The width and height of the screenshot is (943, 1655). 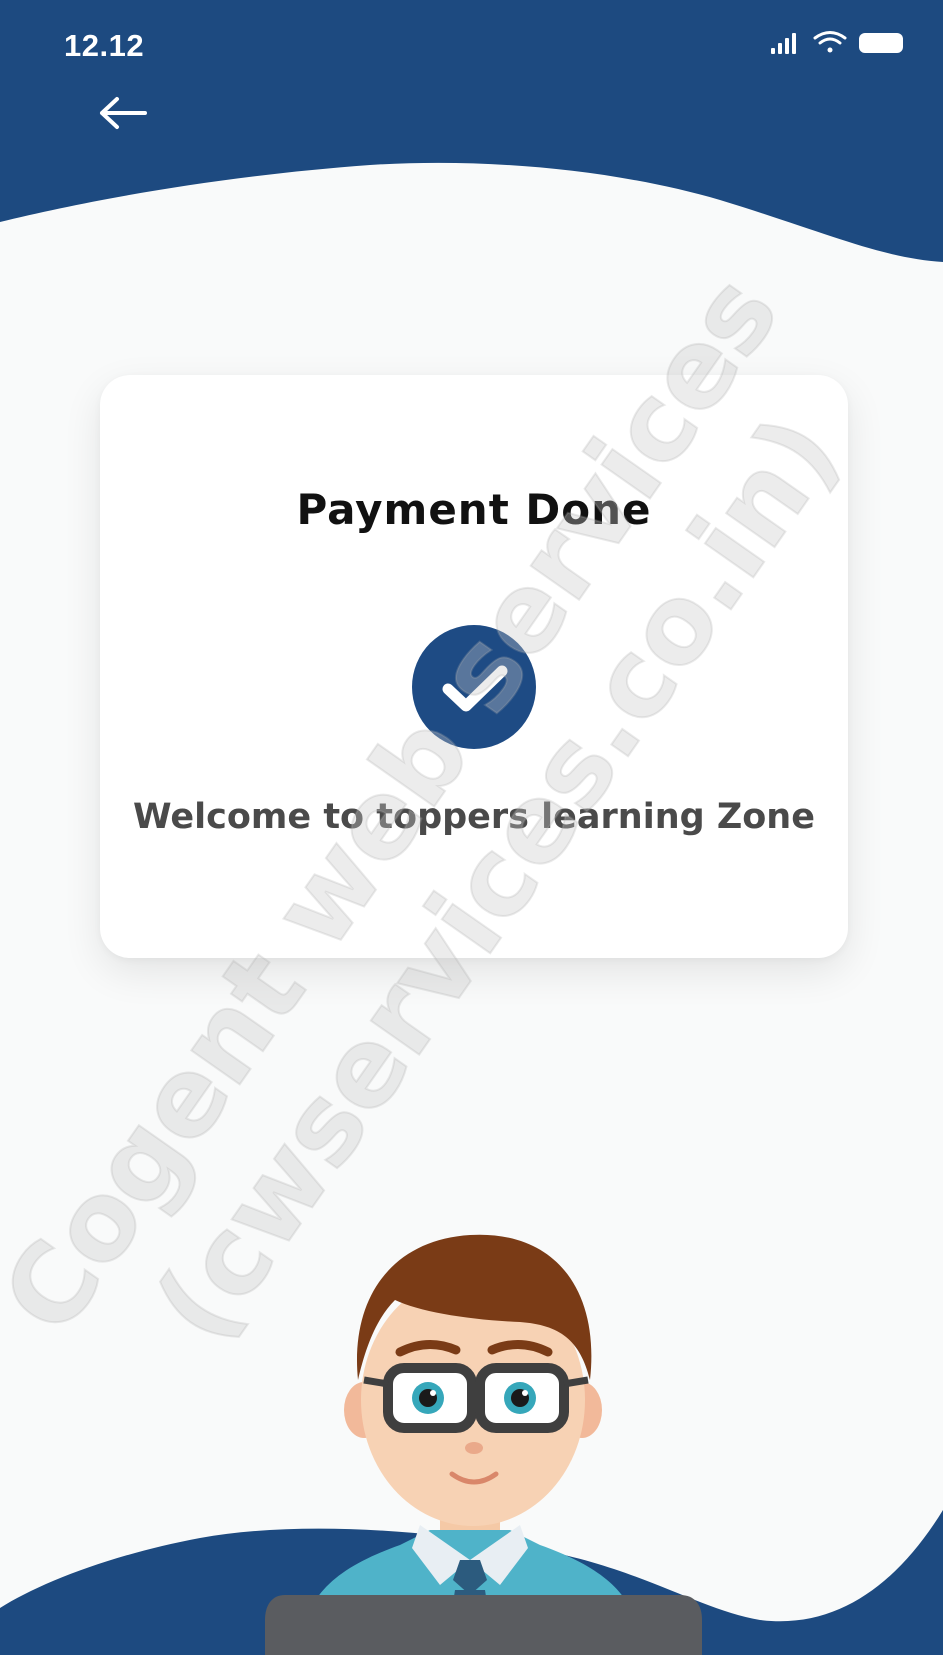 I want to click on student-illustration, so click(x=483, y=1444).